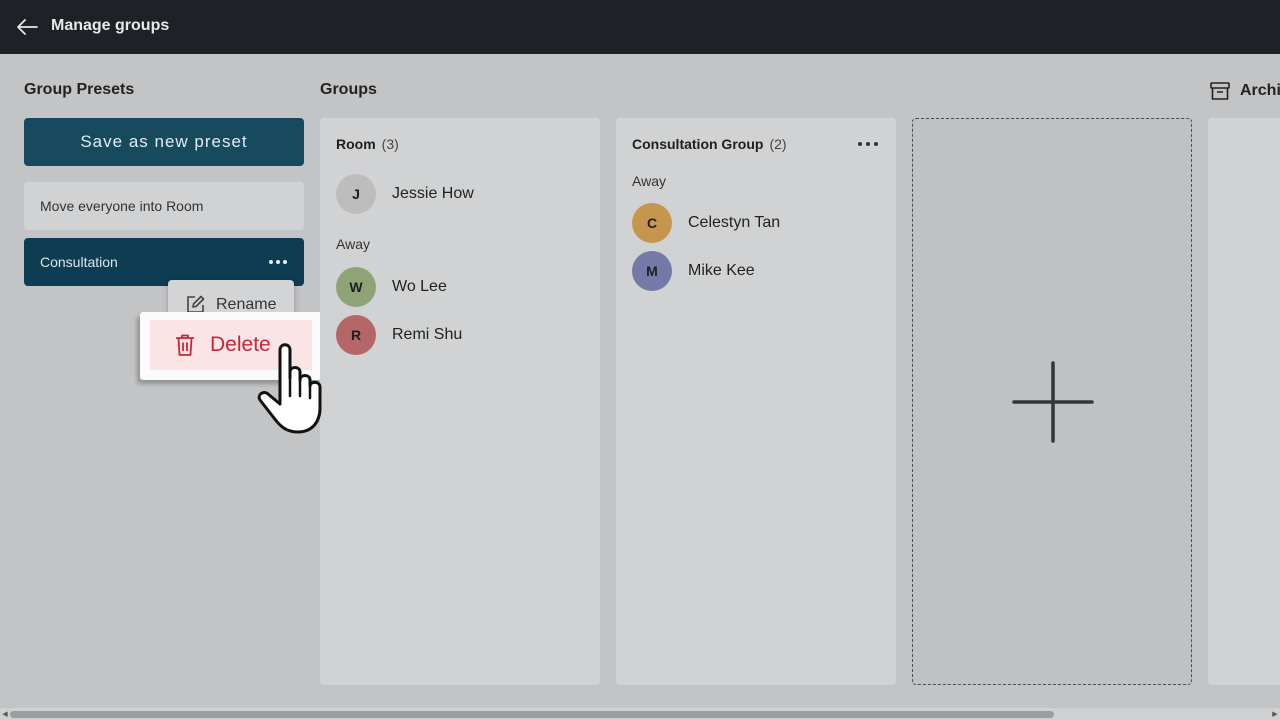 The height and width of the screenshot is (720, 1280). I want to click on back-button, so click(27, 27).